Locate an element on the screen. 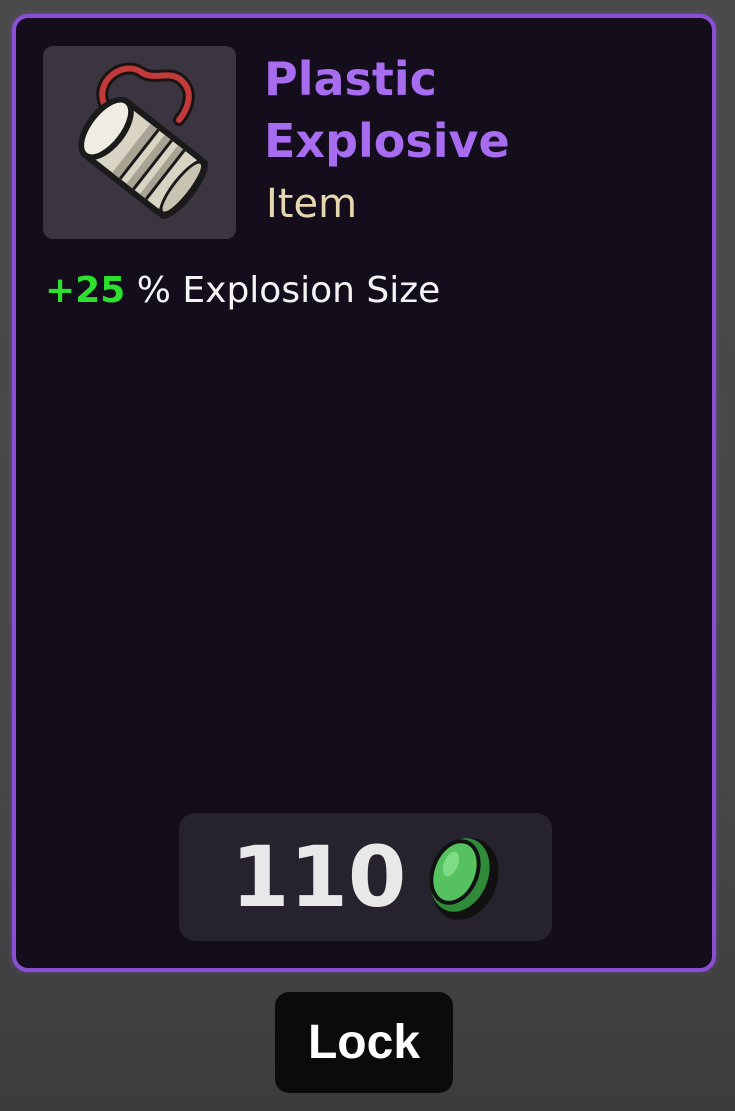 Image resolution: width=735 pixels, height=1111 pixels. item-icon-frame is located at coordinates (139, 142).